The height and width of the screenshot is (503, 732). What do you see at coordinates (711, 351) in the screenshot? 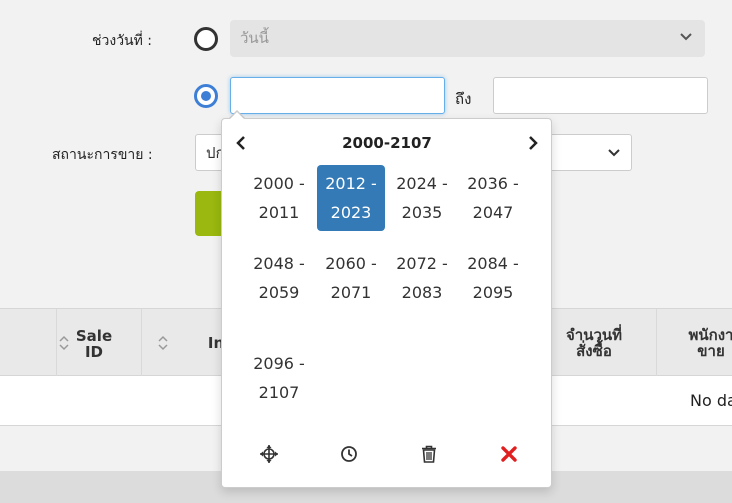
I see `header-line: ขาย` at bounding box center [711, 351].